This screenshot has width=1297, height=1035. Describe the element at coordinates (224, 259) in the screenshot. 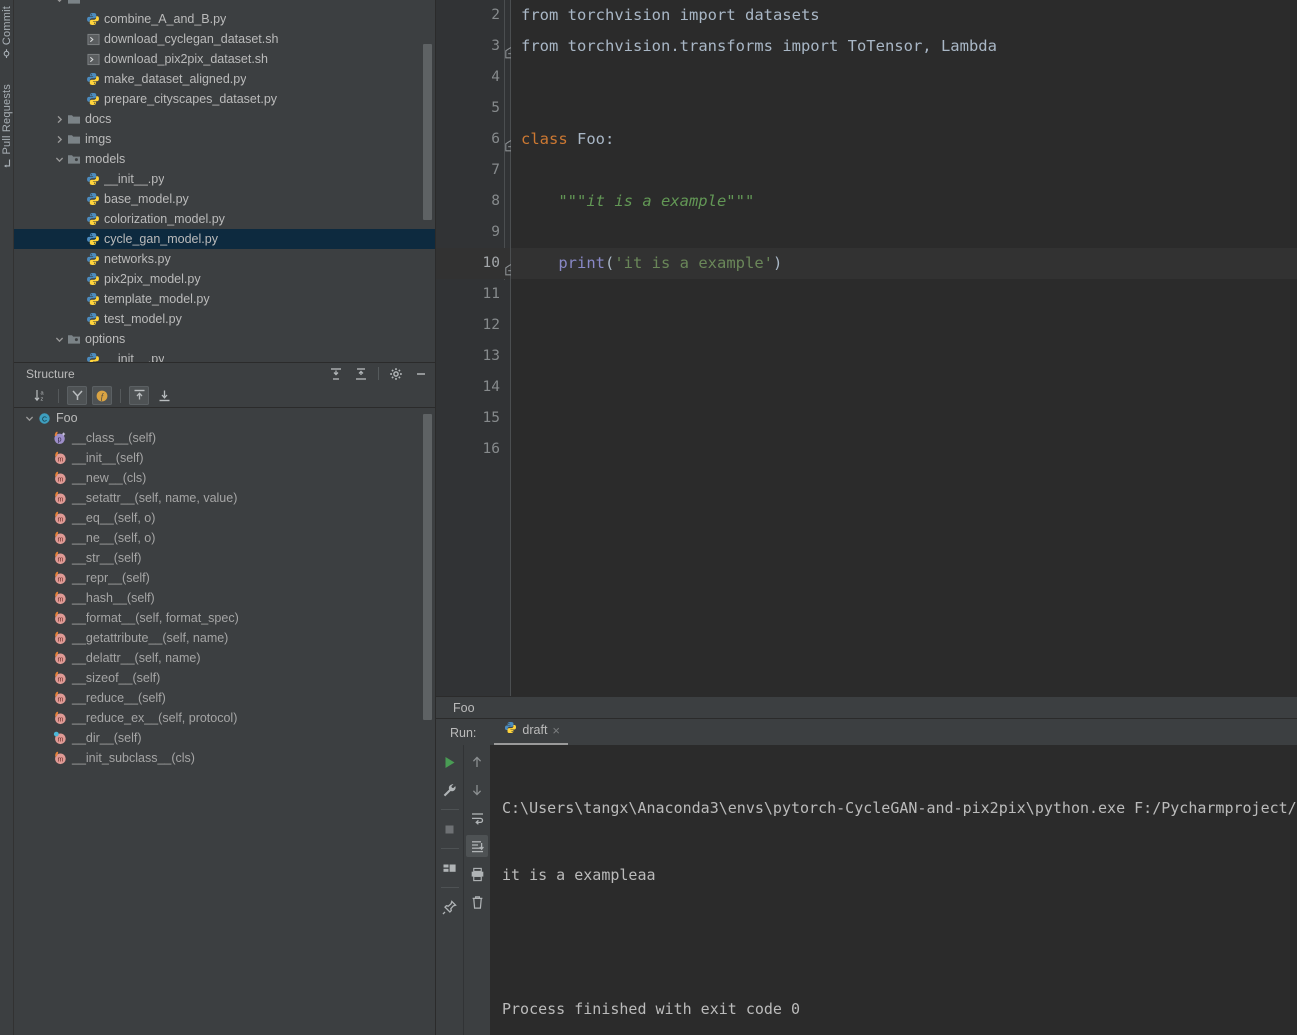

I see `project-tree-item-networks-py: networks.py` at that location.